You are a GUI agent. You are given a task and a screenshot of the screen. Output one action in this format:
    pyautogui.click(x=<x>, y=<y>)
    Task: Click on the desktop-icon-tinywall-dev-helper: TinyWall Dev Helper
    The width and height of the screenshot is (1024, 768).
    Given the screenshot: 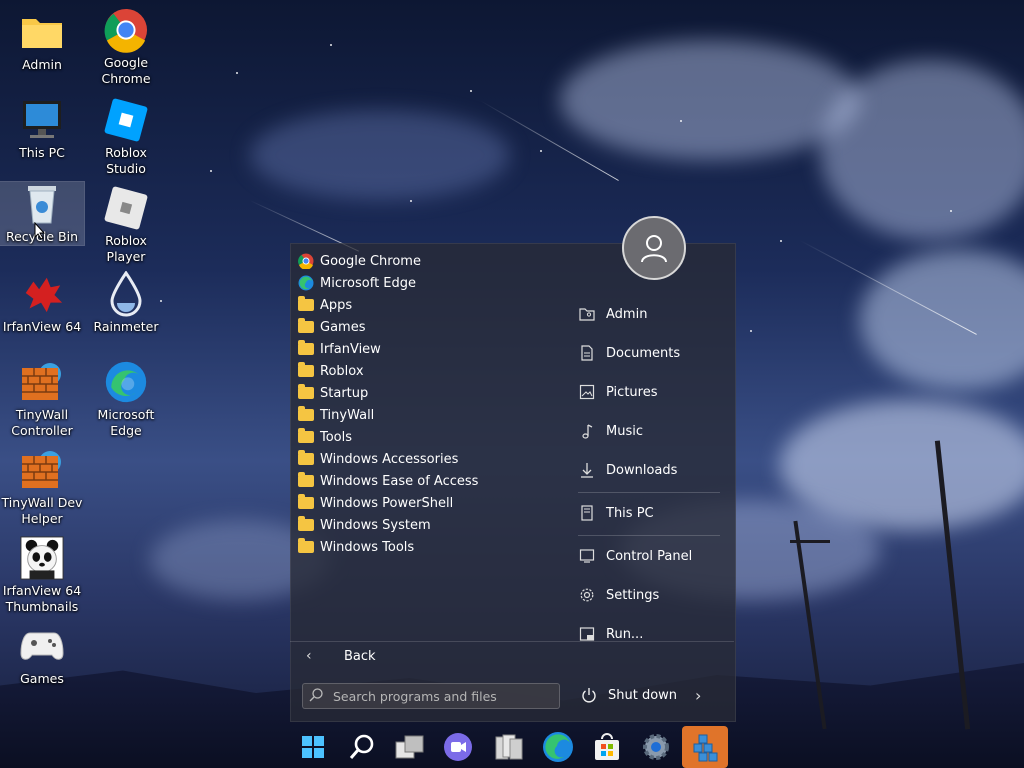 What is the action you would take?
    pyautogui.click(x=42, y=487)
    